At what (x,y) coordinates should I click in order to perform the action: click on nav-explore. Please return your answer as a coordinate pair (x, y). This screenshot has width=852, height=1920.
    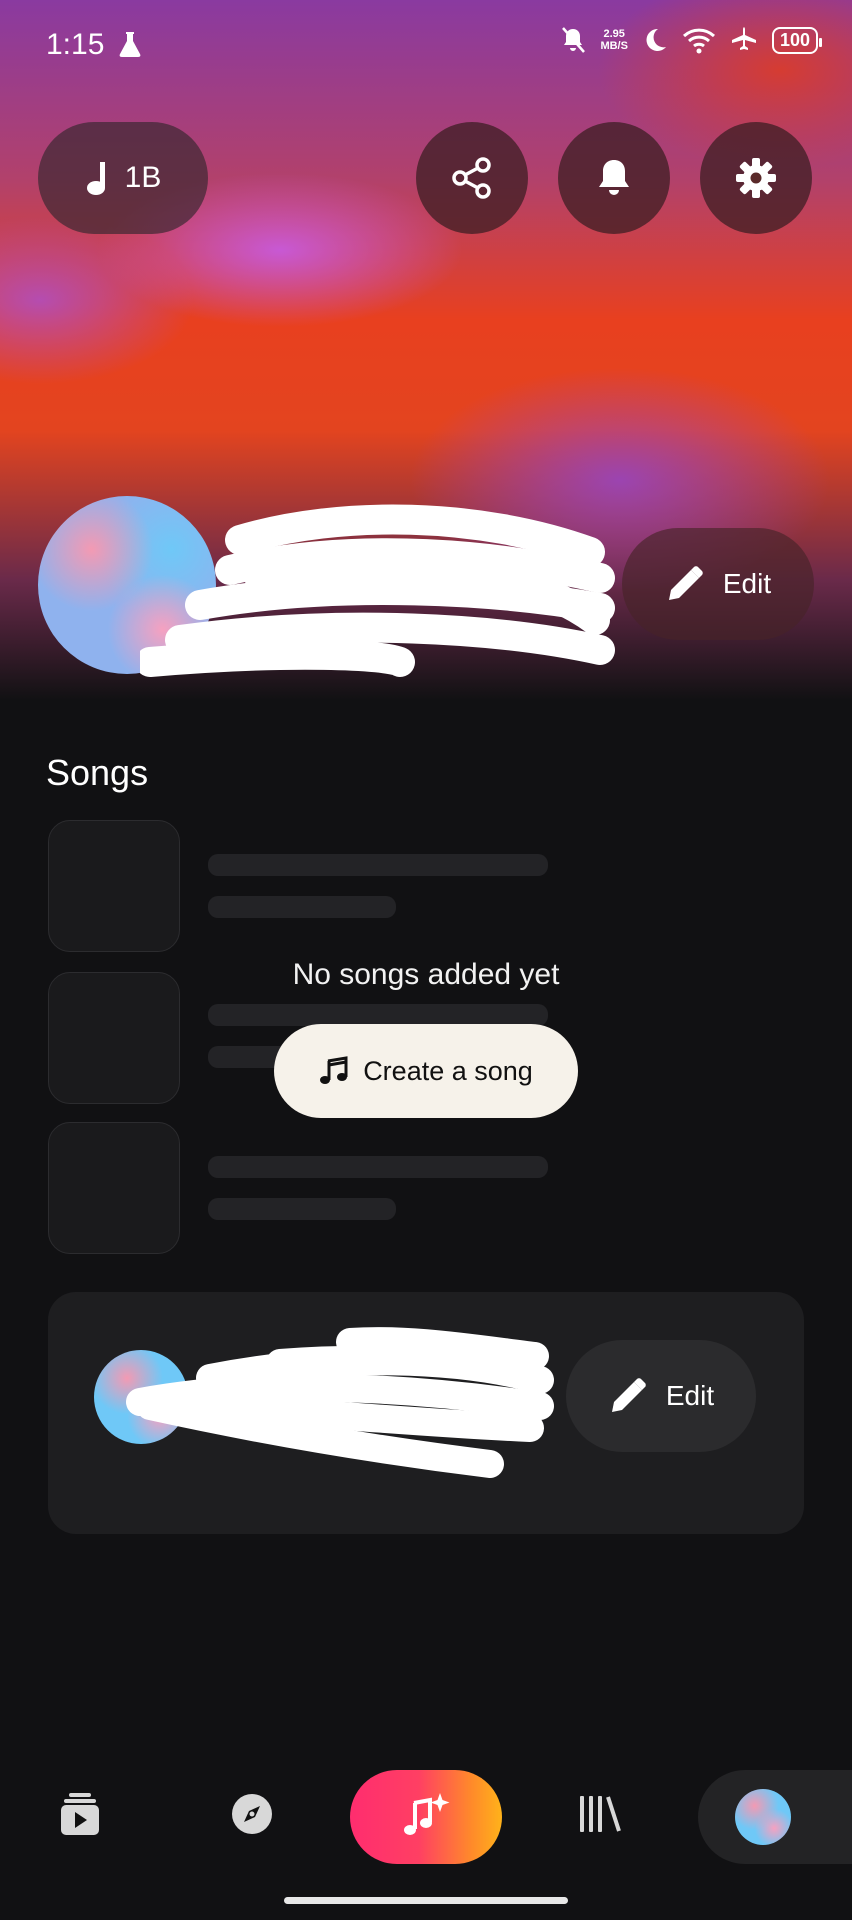
    Looking at the image, I should click on (252, 1814).